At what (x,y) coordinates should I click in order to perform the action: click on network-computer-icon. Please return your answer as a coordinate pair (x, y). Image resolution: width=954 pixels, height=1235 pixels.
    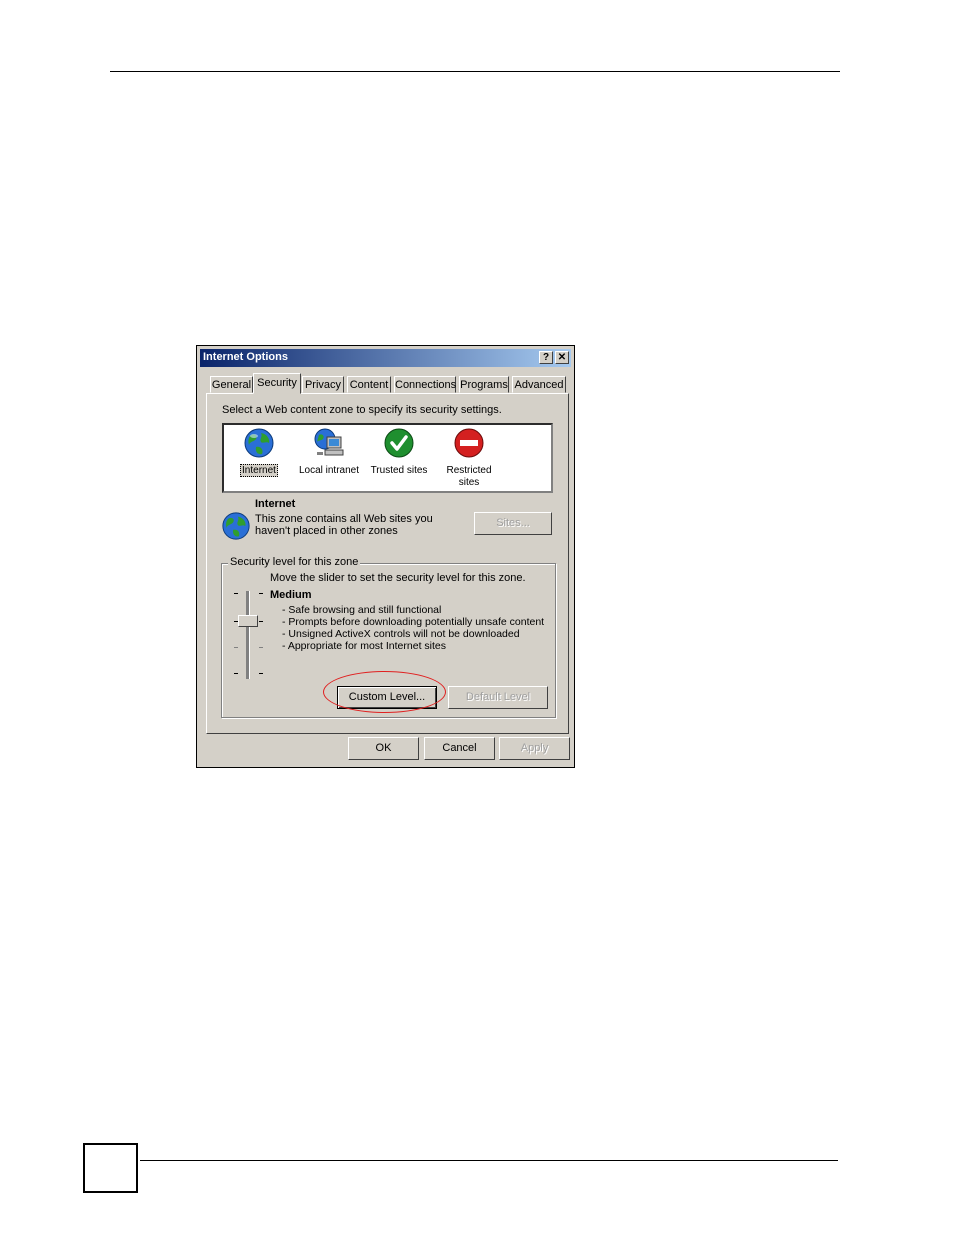
    Looking at the image, I should click on (329, 443).